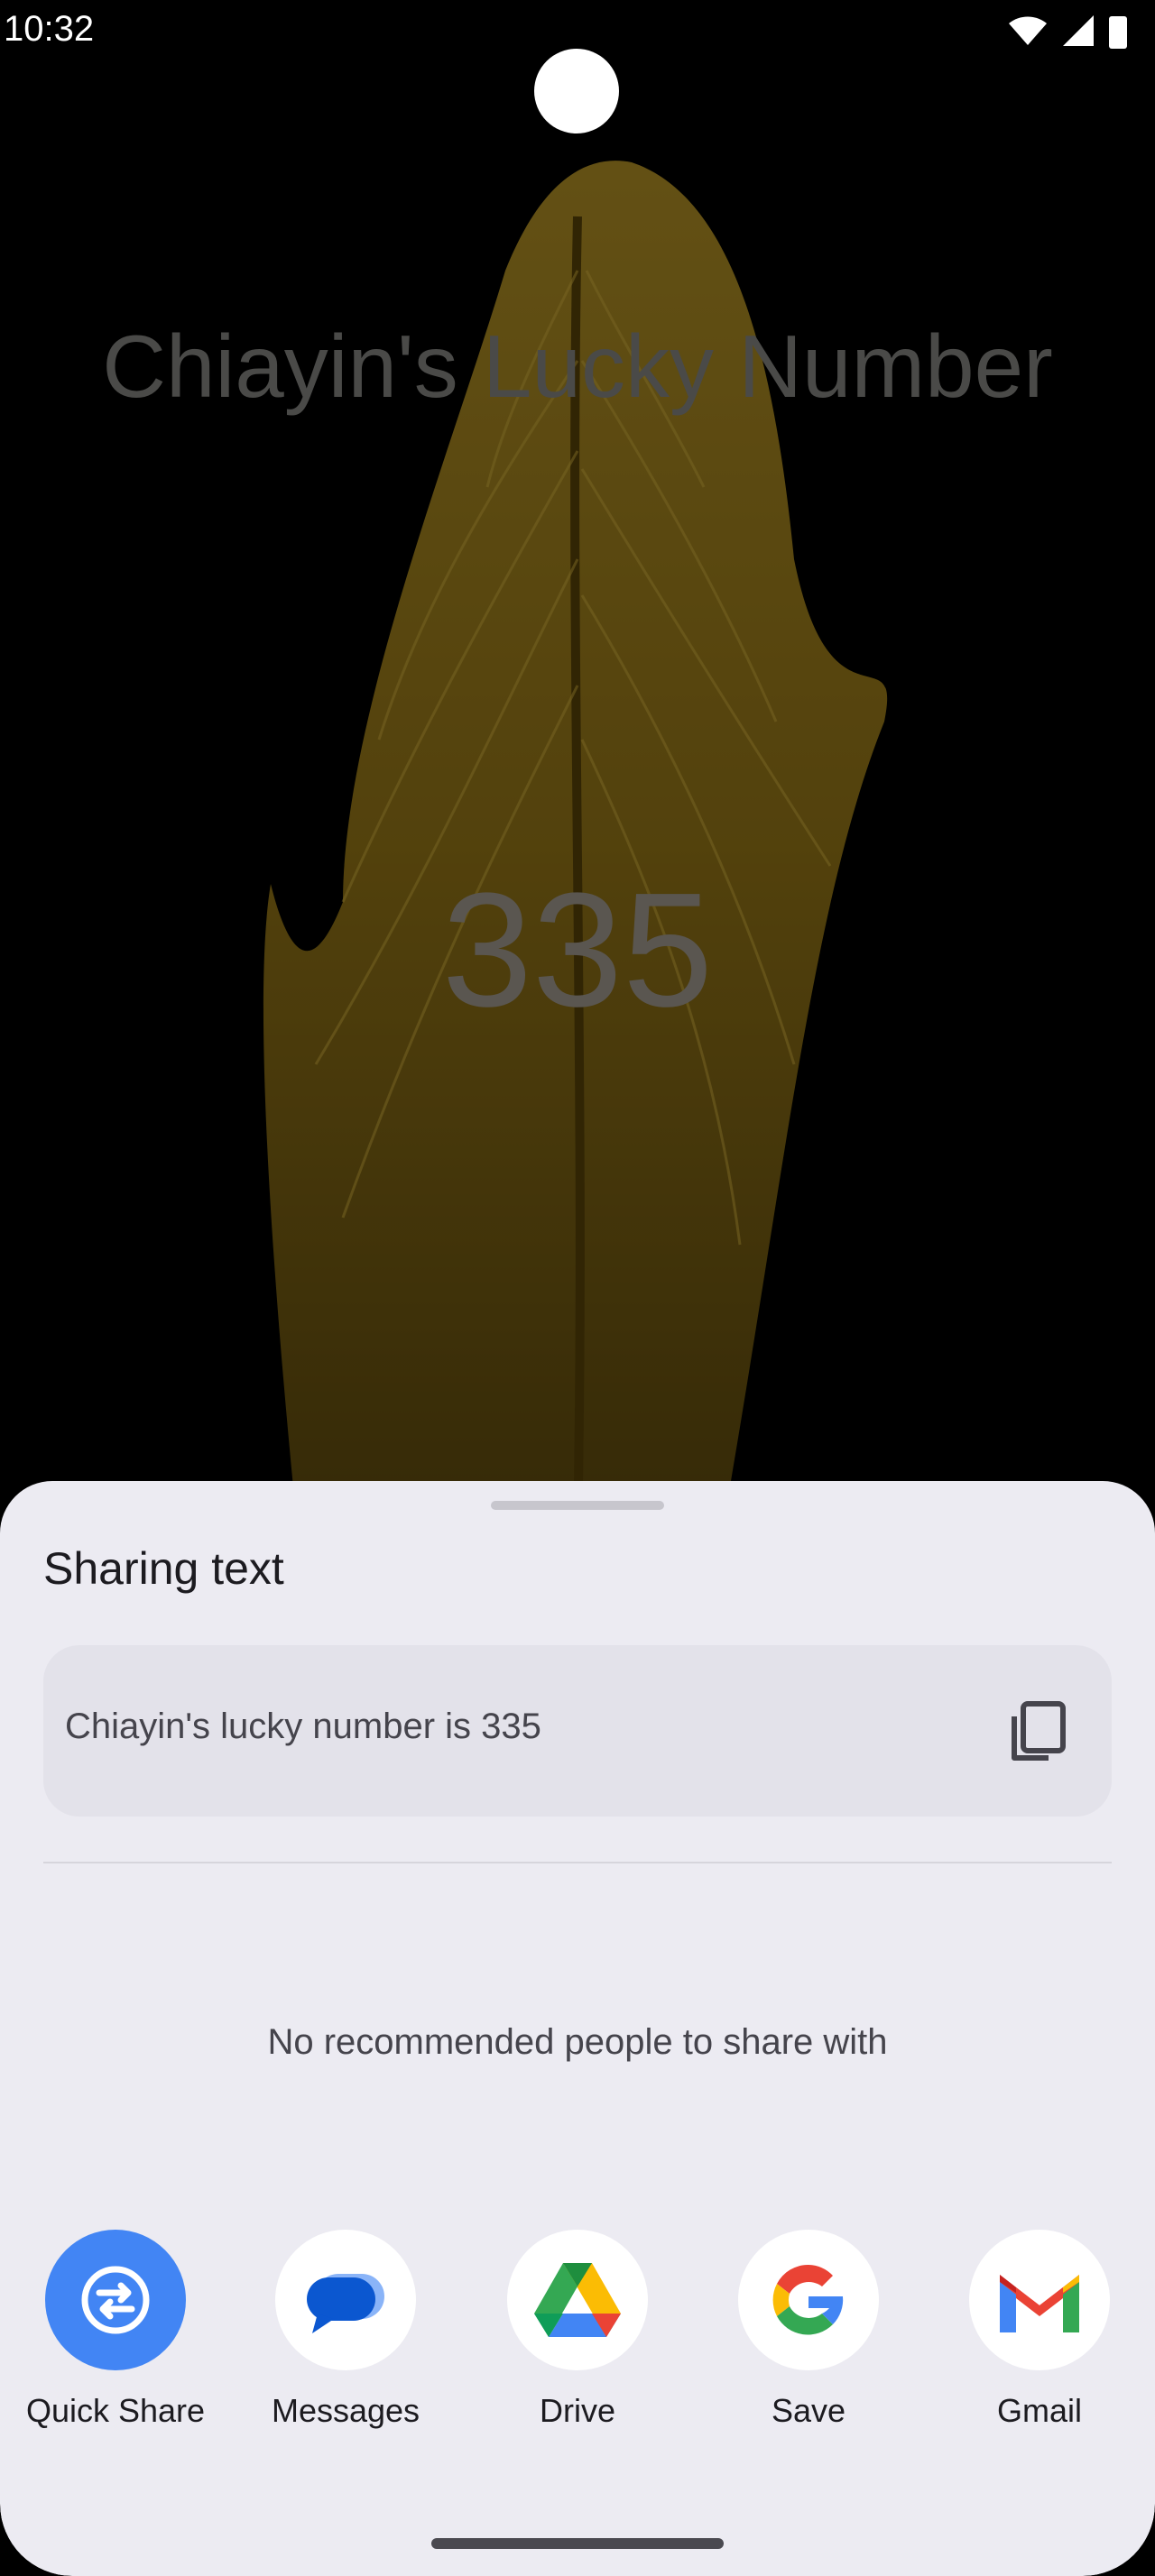 This screenshot has height=2576, width=1155. What do you see at coordinates (303, 1727) in the screenshot?
I see `preview-text: Chiayin's lucky number is 335` at bounding box center [303, 1727].